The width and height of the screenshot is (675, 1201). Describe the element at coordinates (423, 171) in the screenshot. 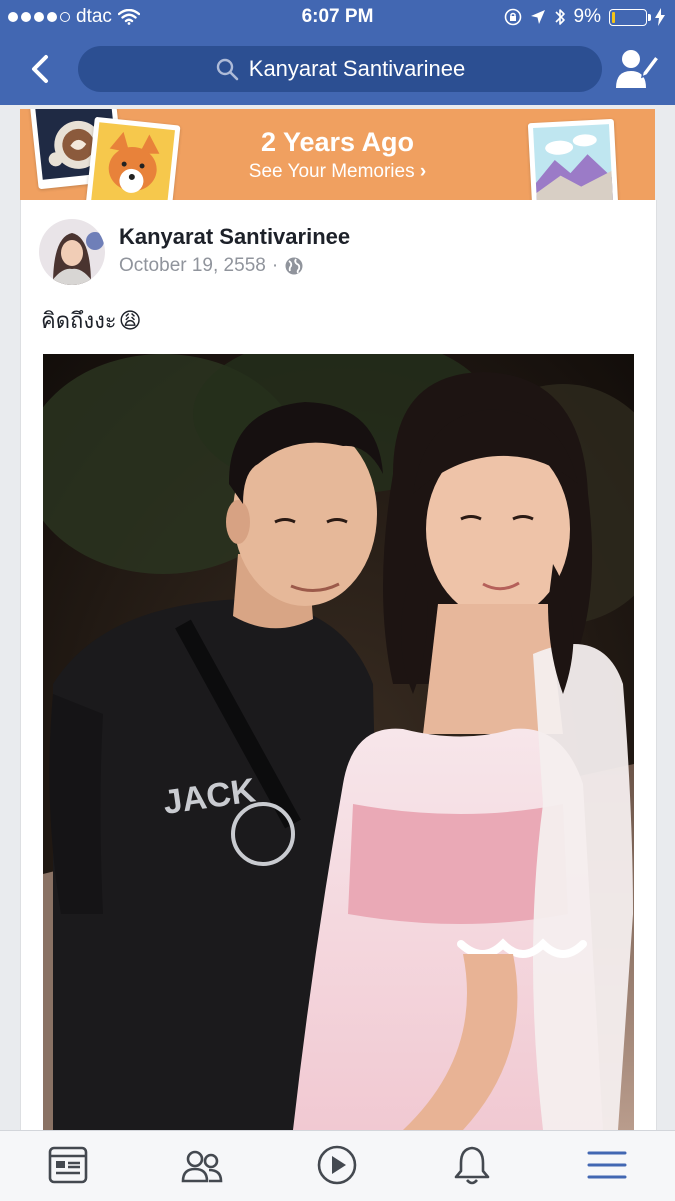

I see `chevron-right-icon: ›` at that location.